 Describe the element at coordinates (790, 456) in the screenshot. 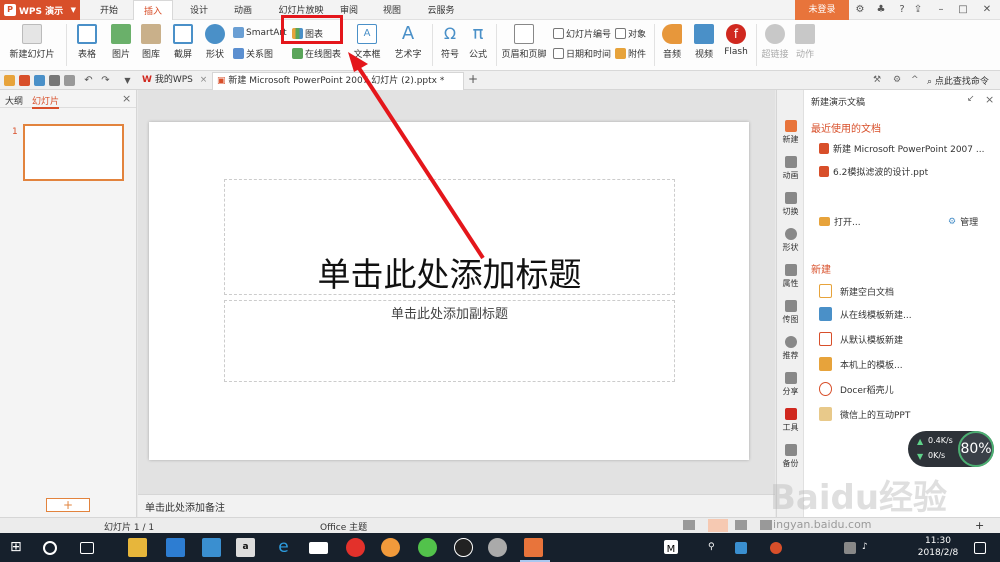

I see `task-tab-backup: 备份` at that location.